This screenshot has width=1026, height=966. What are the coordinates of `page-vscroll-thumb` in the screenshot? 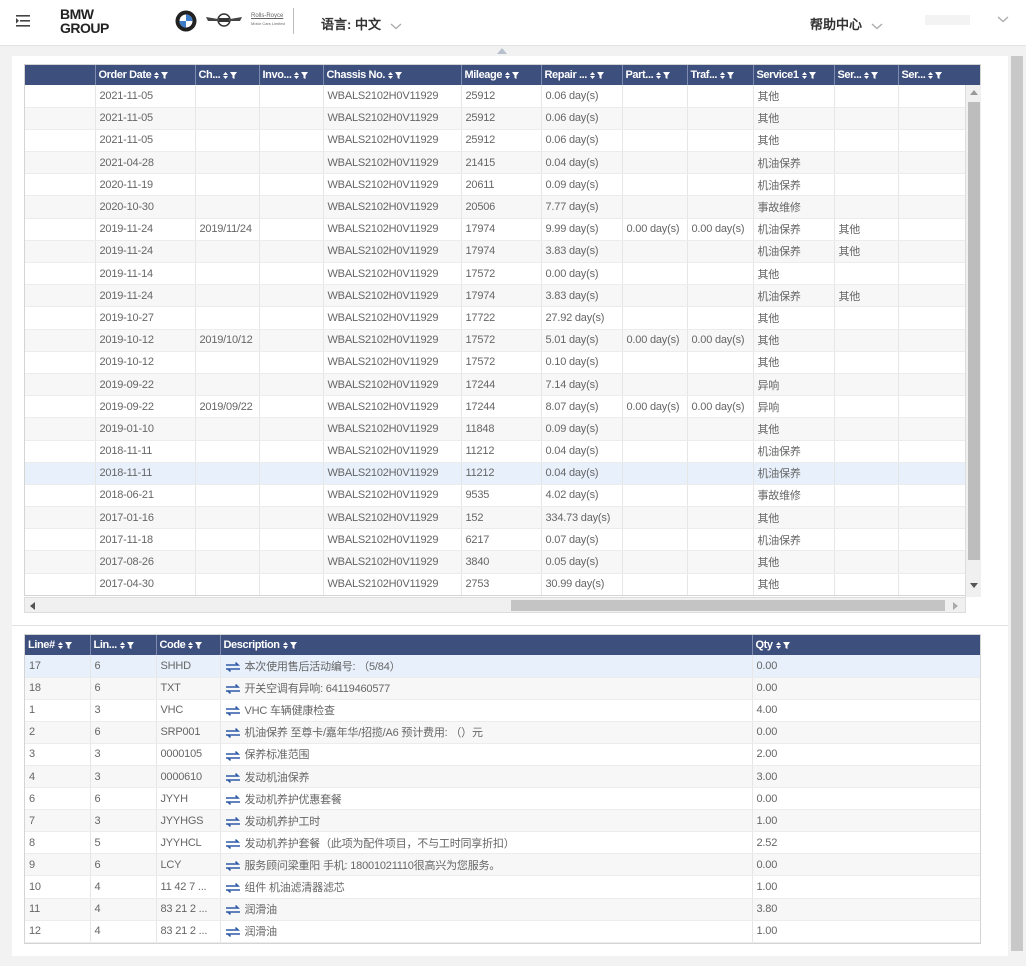 It's located at (1017, 503).